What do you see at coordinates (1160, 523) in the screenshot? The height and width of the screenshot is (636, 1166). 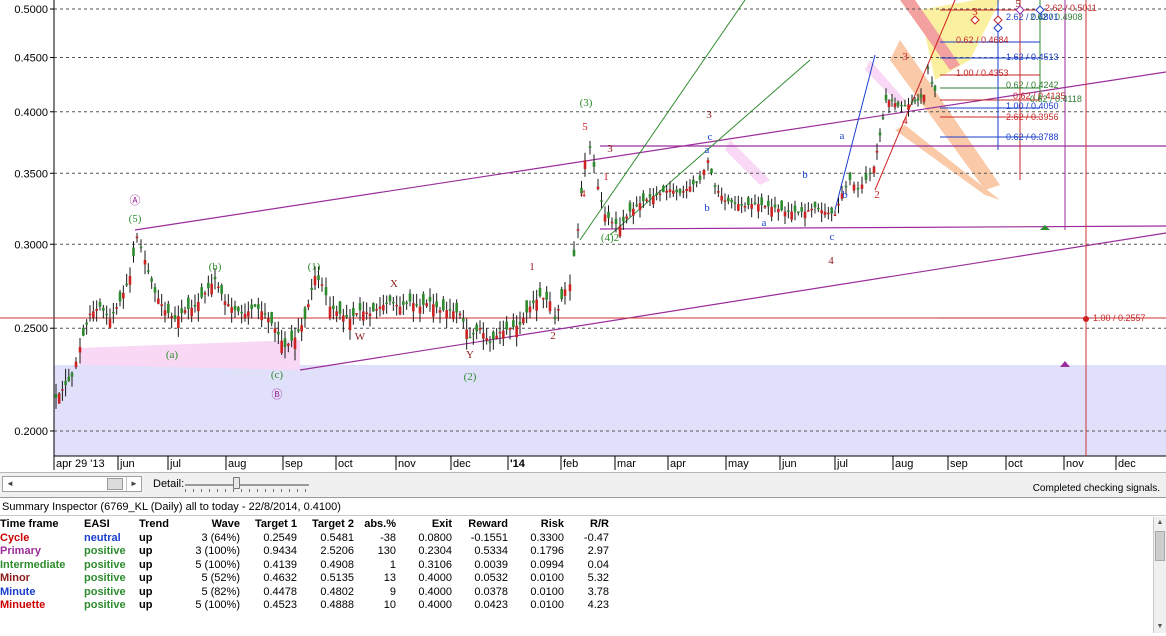 I see `scroll-up-icon: ▲` at bounding box center [1160, 523].